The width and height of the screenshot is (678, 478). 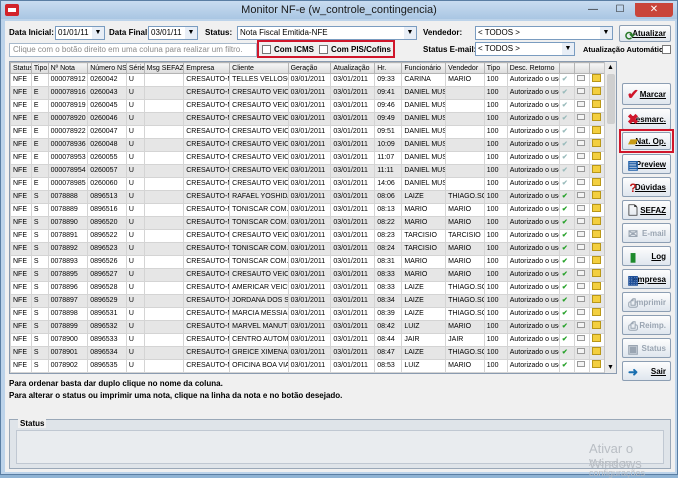 What do you see at coordinates (646, 164) in the screenshot?
I see `preview-button: ▤ Preview` at bounding box center [646, 164].